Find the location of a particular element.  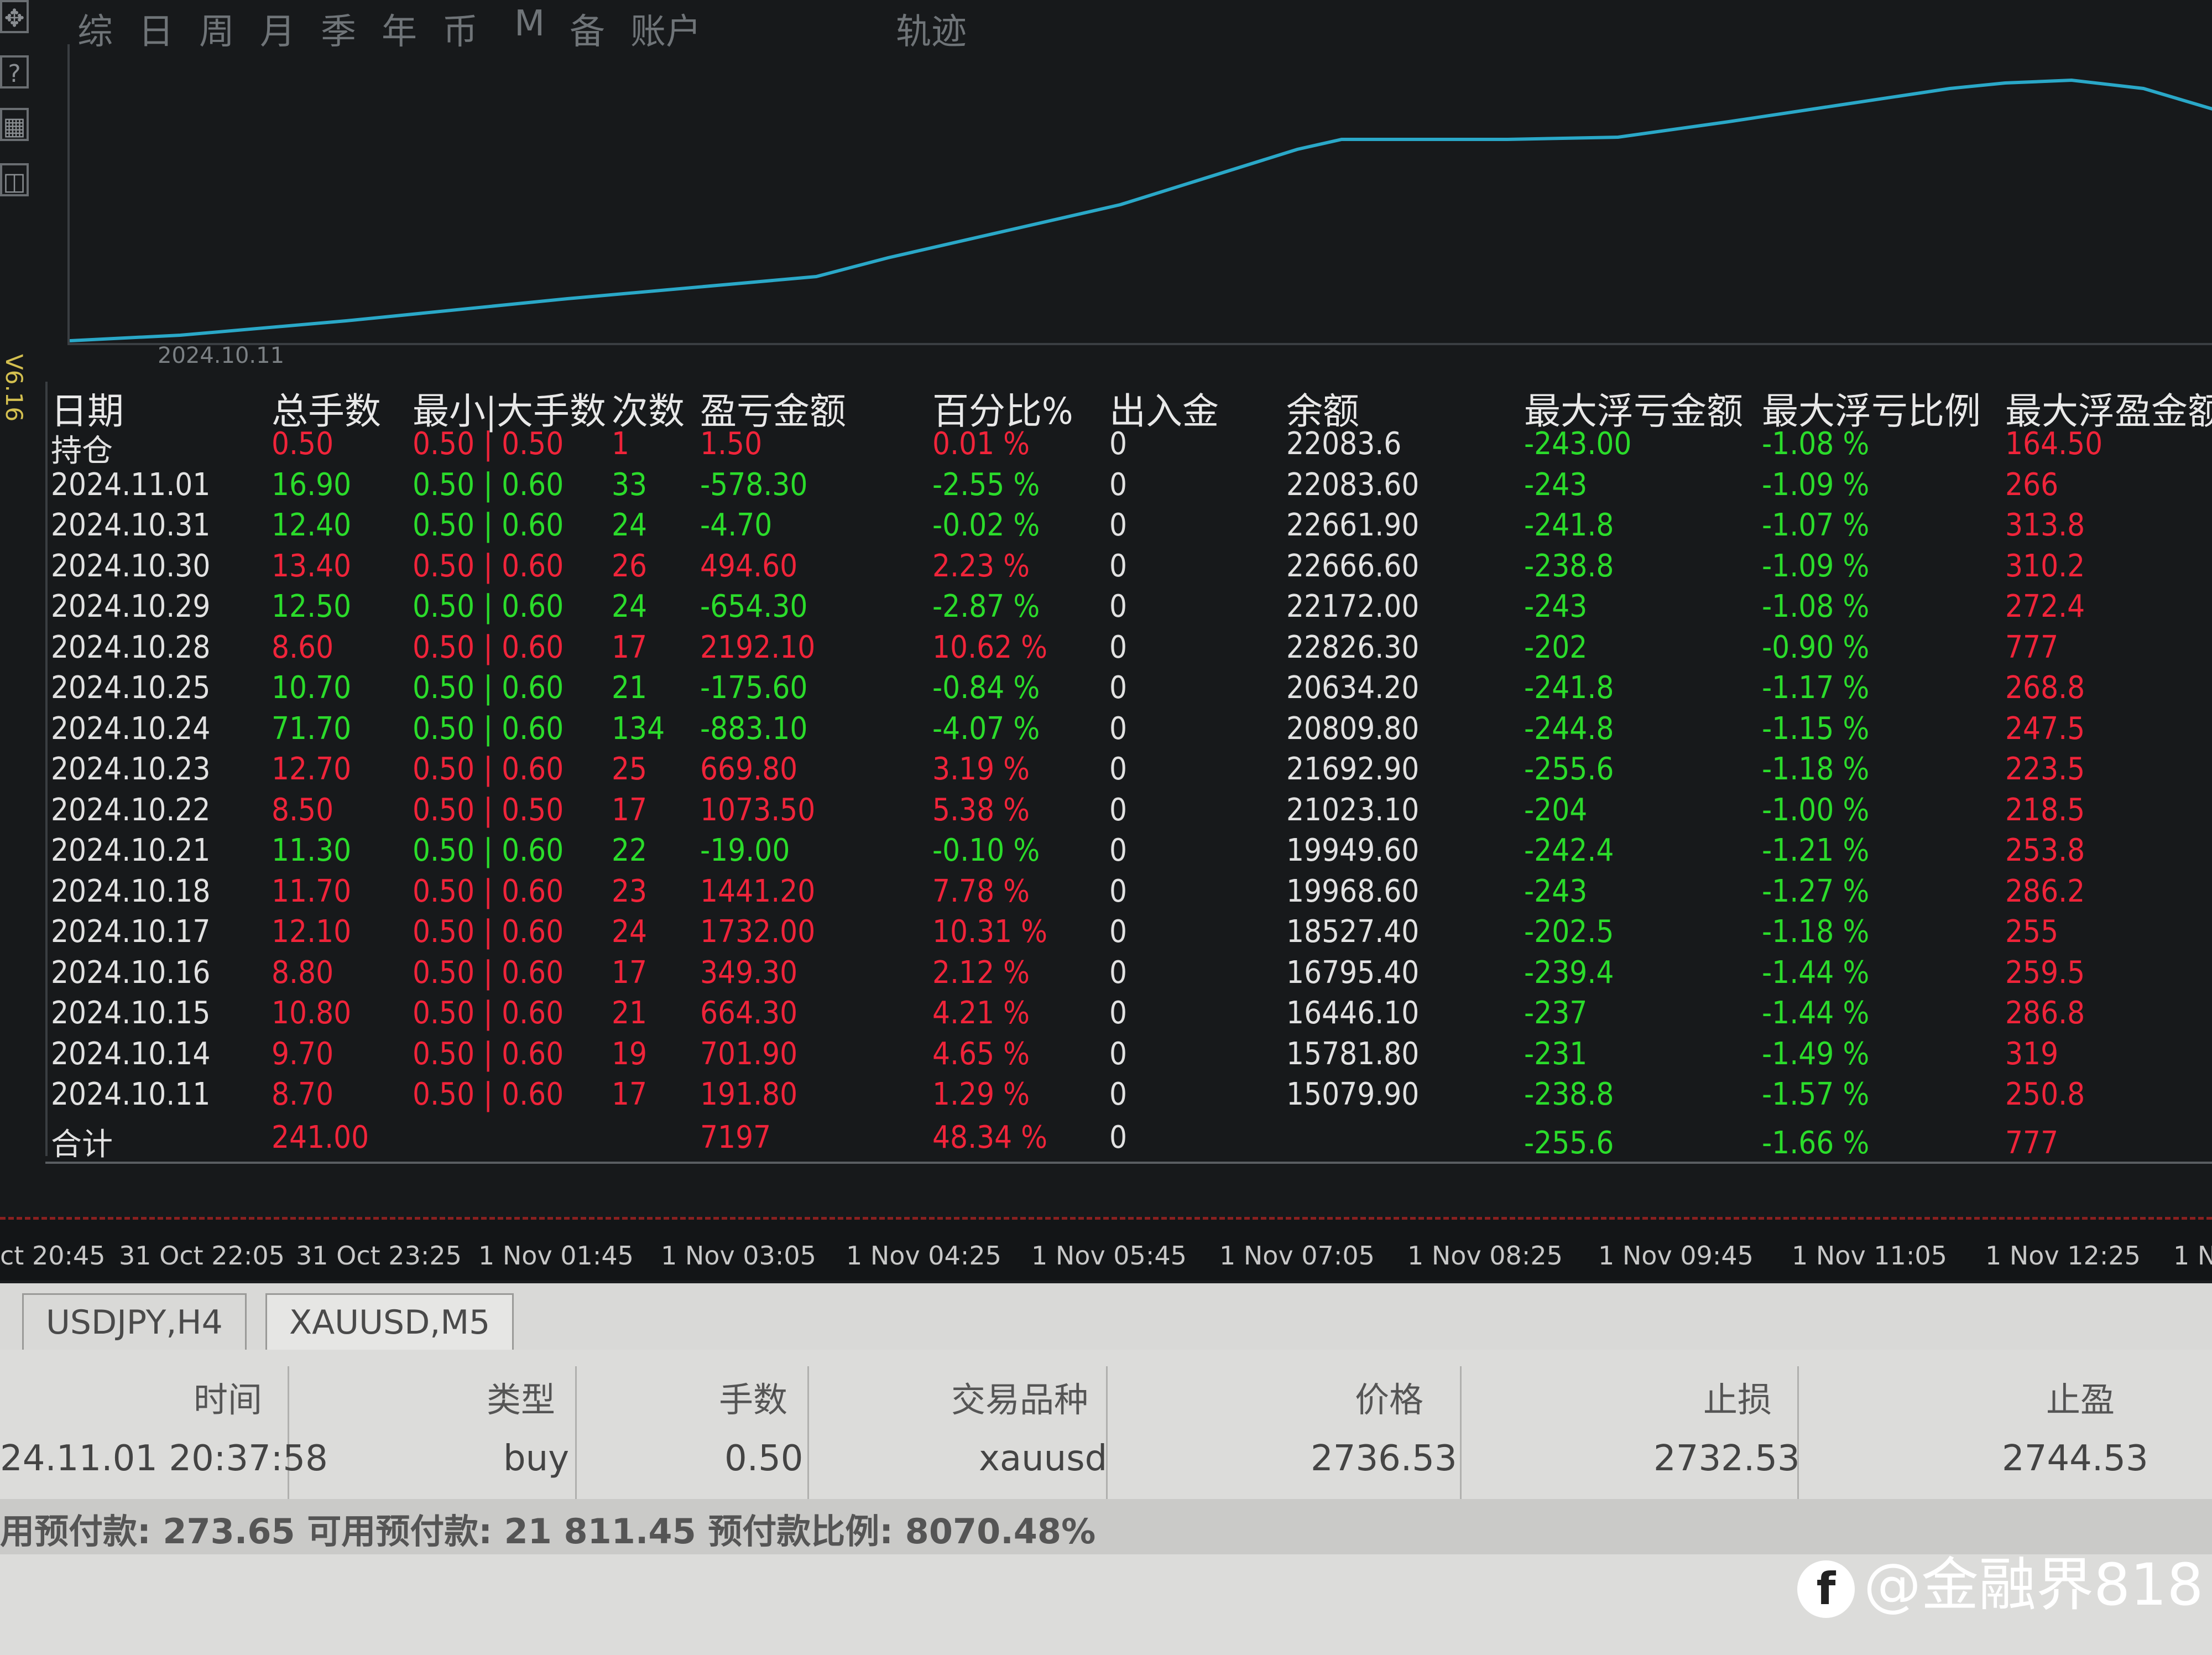

order-column-header: 手数 is located at coordinates (753, 1397).